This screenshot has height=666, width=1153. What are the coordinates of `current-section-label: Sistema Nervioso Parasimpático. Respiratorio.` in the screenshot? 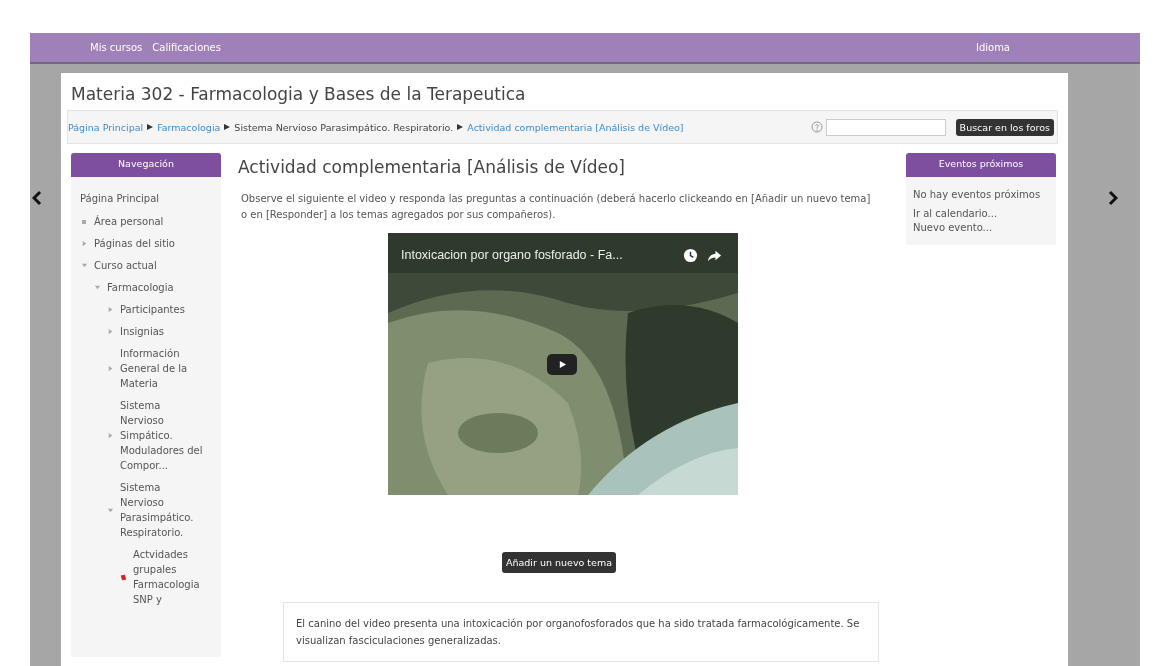 It's located at (344, 127).